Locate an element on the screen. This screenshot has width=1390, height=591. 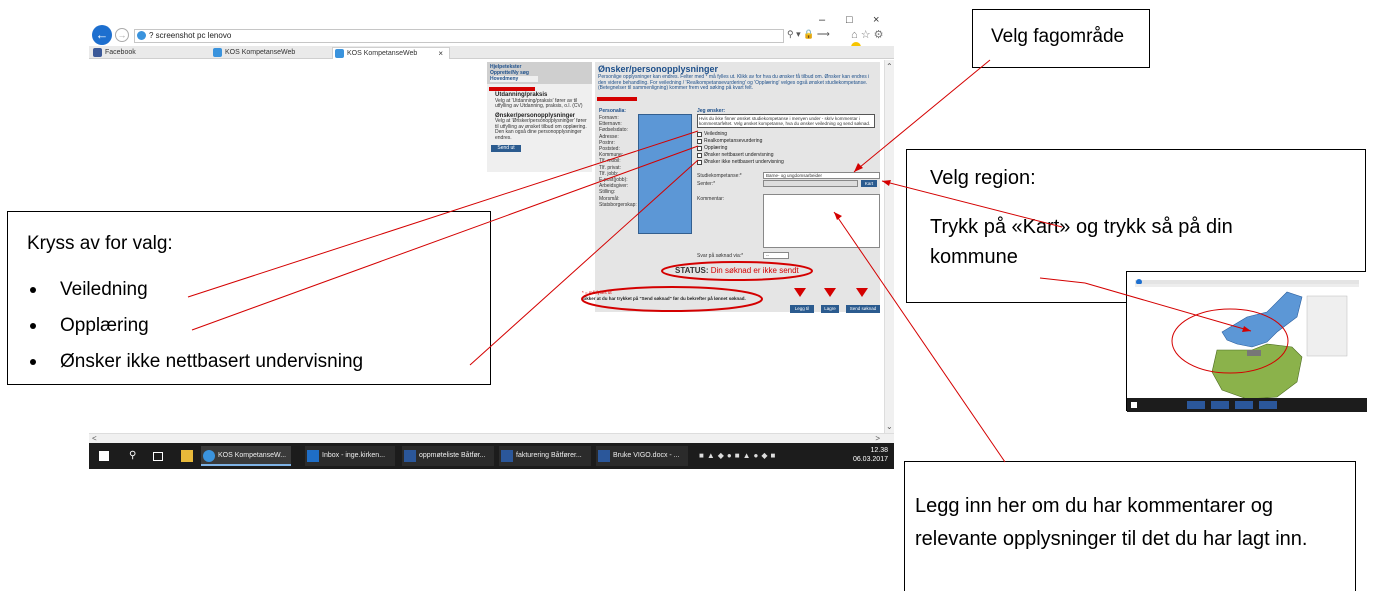
annotation-title: Kryss av for valg: is located at coordinates (100, 243).